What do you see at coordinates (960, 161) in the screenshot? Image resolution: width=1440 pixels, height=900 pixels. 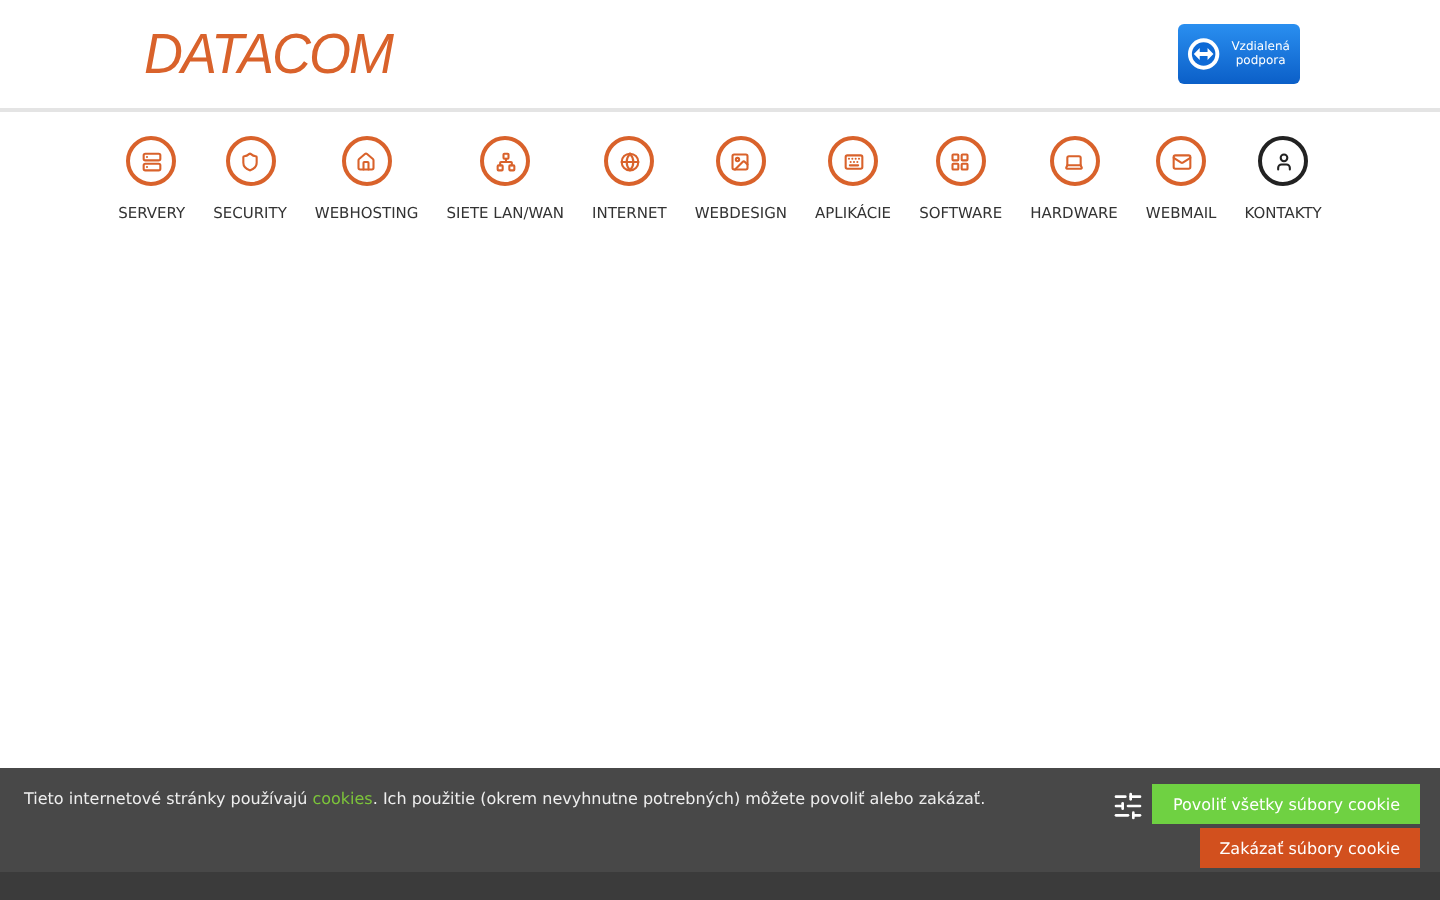 I see `grid-icon` at bounding box center [960, 161].